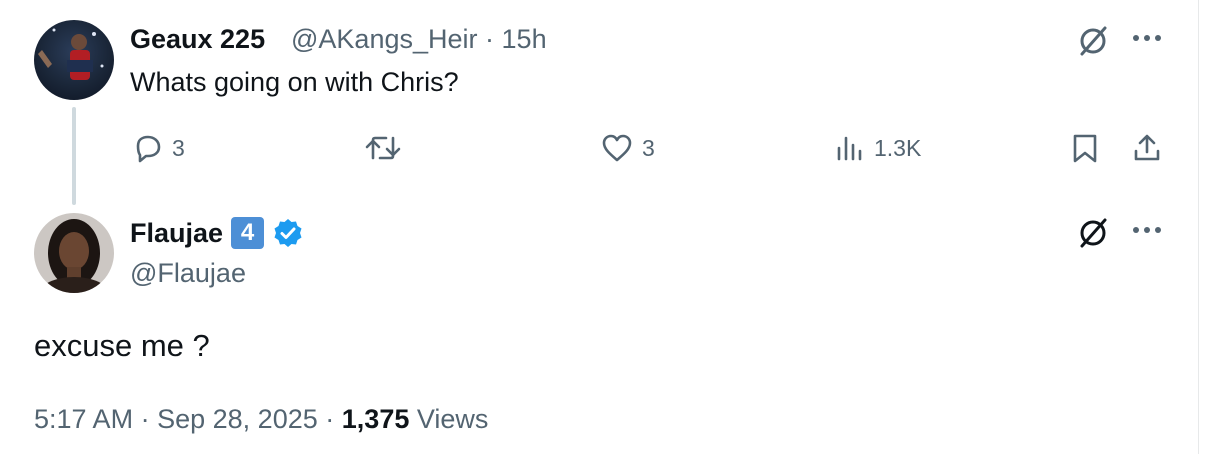 The image size is (1220, 454). Describe the element at coordinates (375, 419) in the screenshot. I see `tweet-views-count: 1,375` at that location.